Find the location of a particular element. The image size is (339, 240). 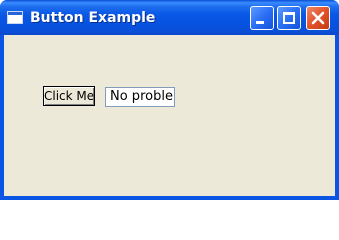

window-app-icon is located at coordinates (15, 17).